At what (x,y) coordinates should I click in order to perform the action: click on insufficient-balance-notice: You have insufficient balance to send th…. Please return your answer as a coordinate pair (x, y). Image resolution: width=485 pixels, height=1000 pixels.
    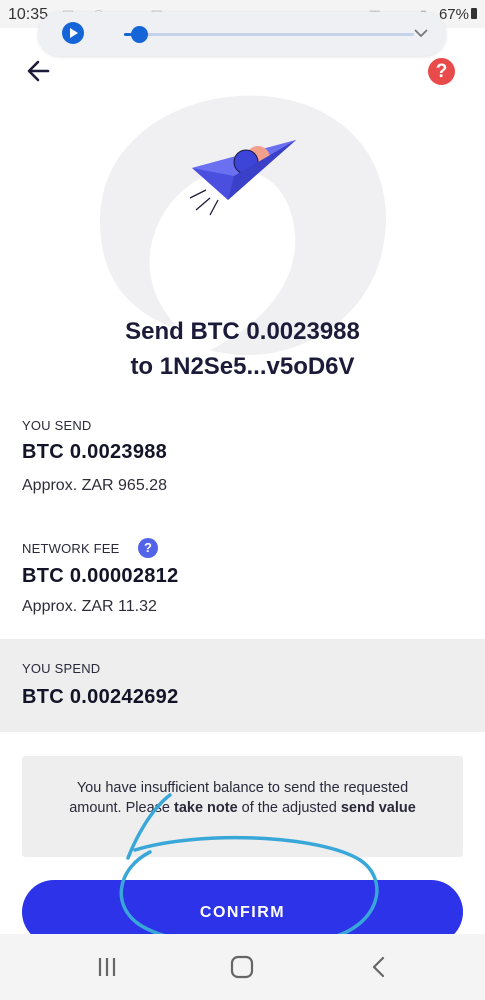
    Looking at the image, I should click on (242, 806).